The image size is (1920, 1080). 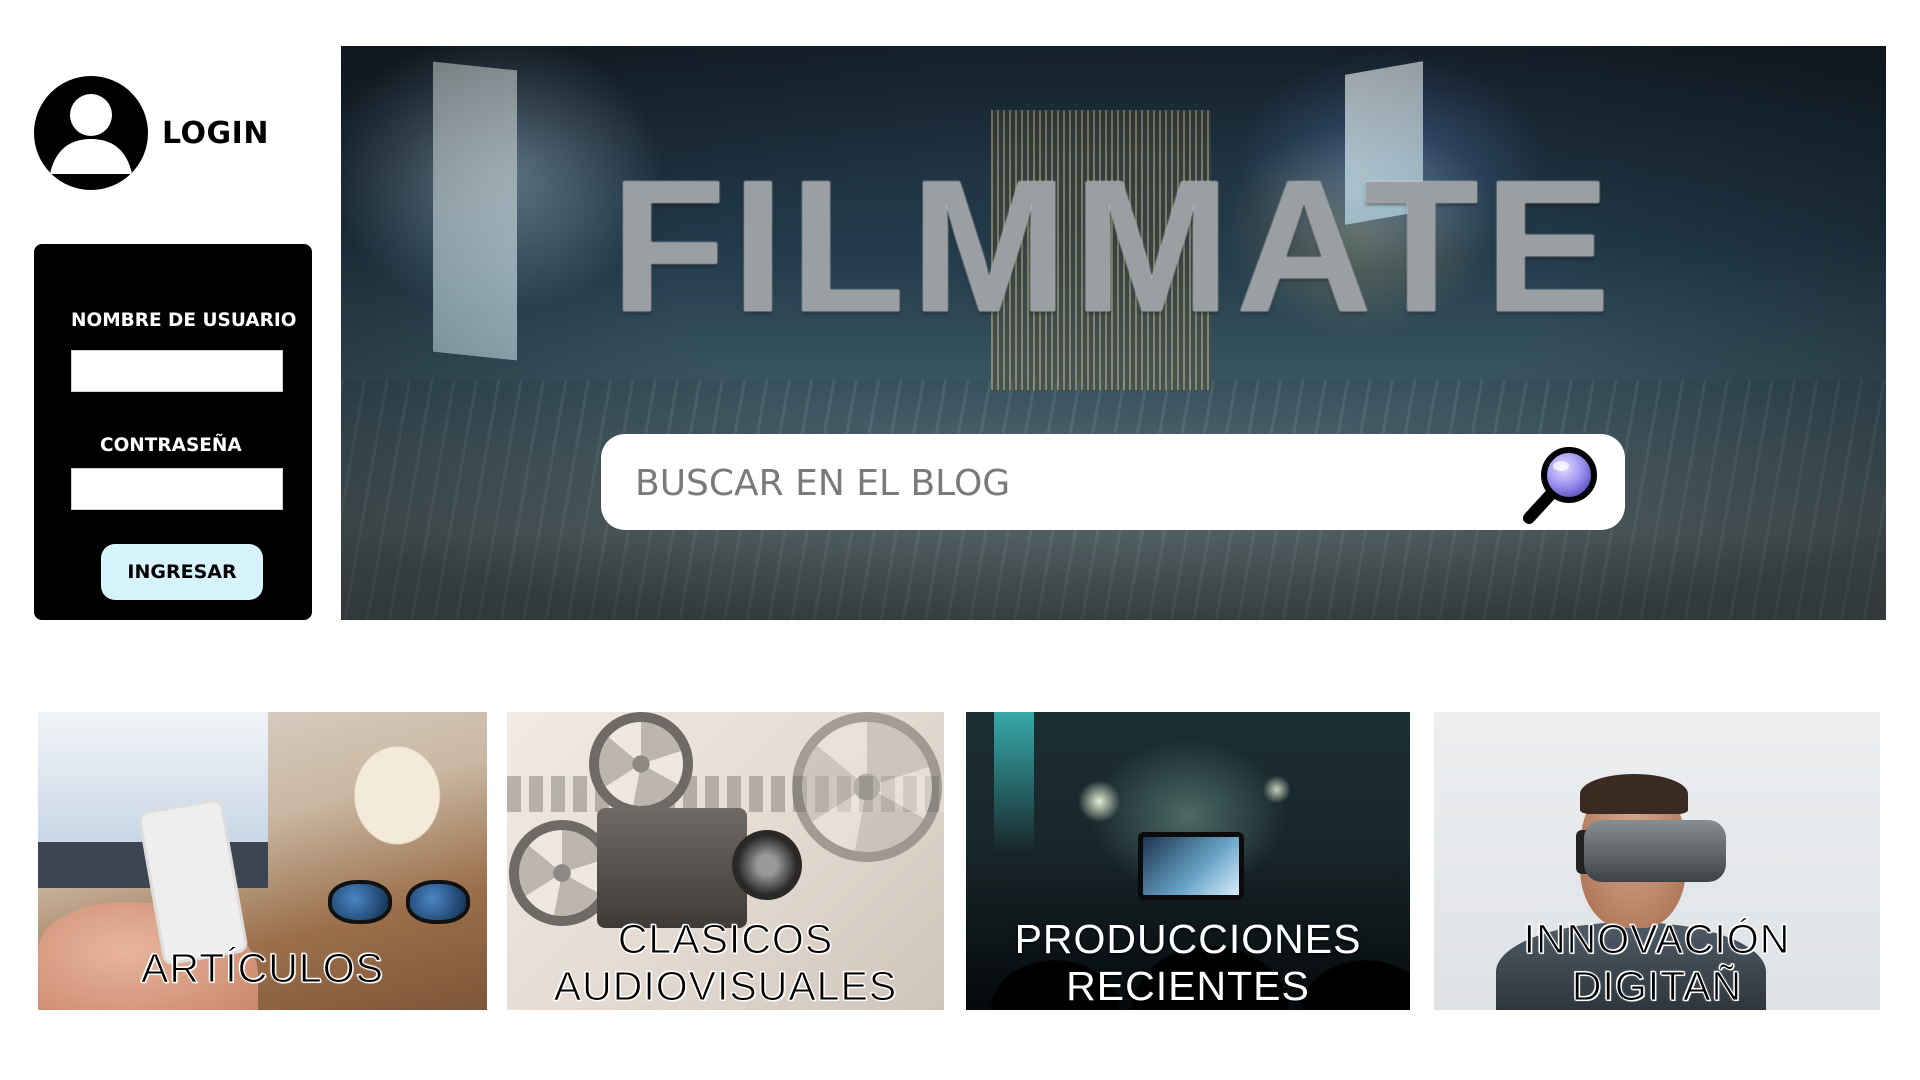 I want to click on brand-title: FILMMATE, so click(x=1113, y=246).